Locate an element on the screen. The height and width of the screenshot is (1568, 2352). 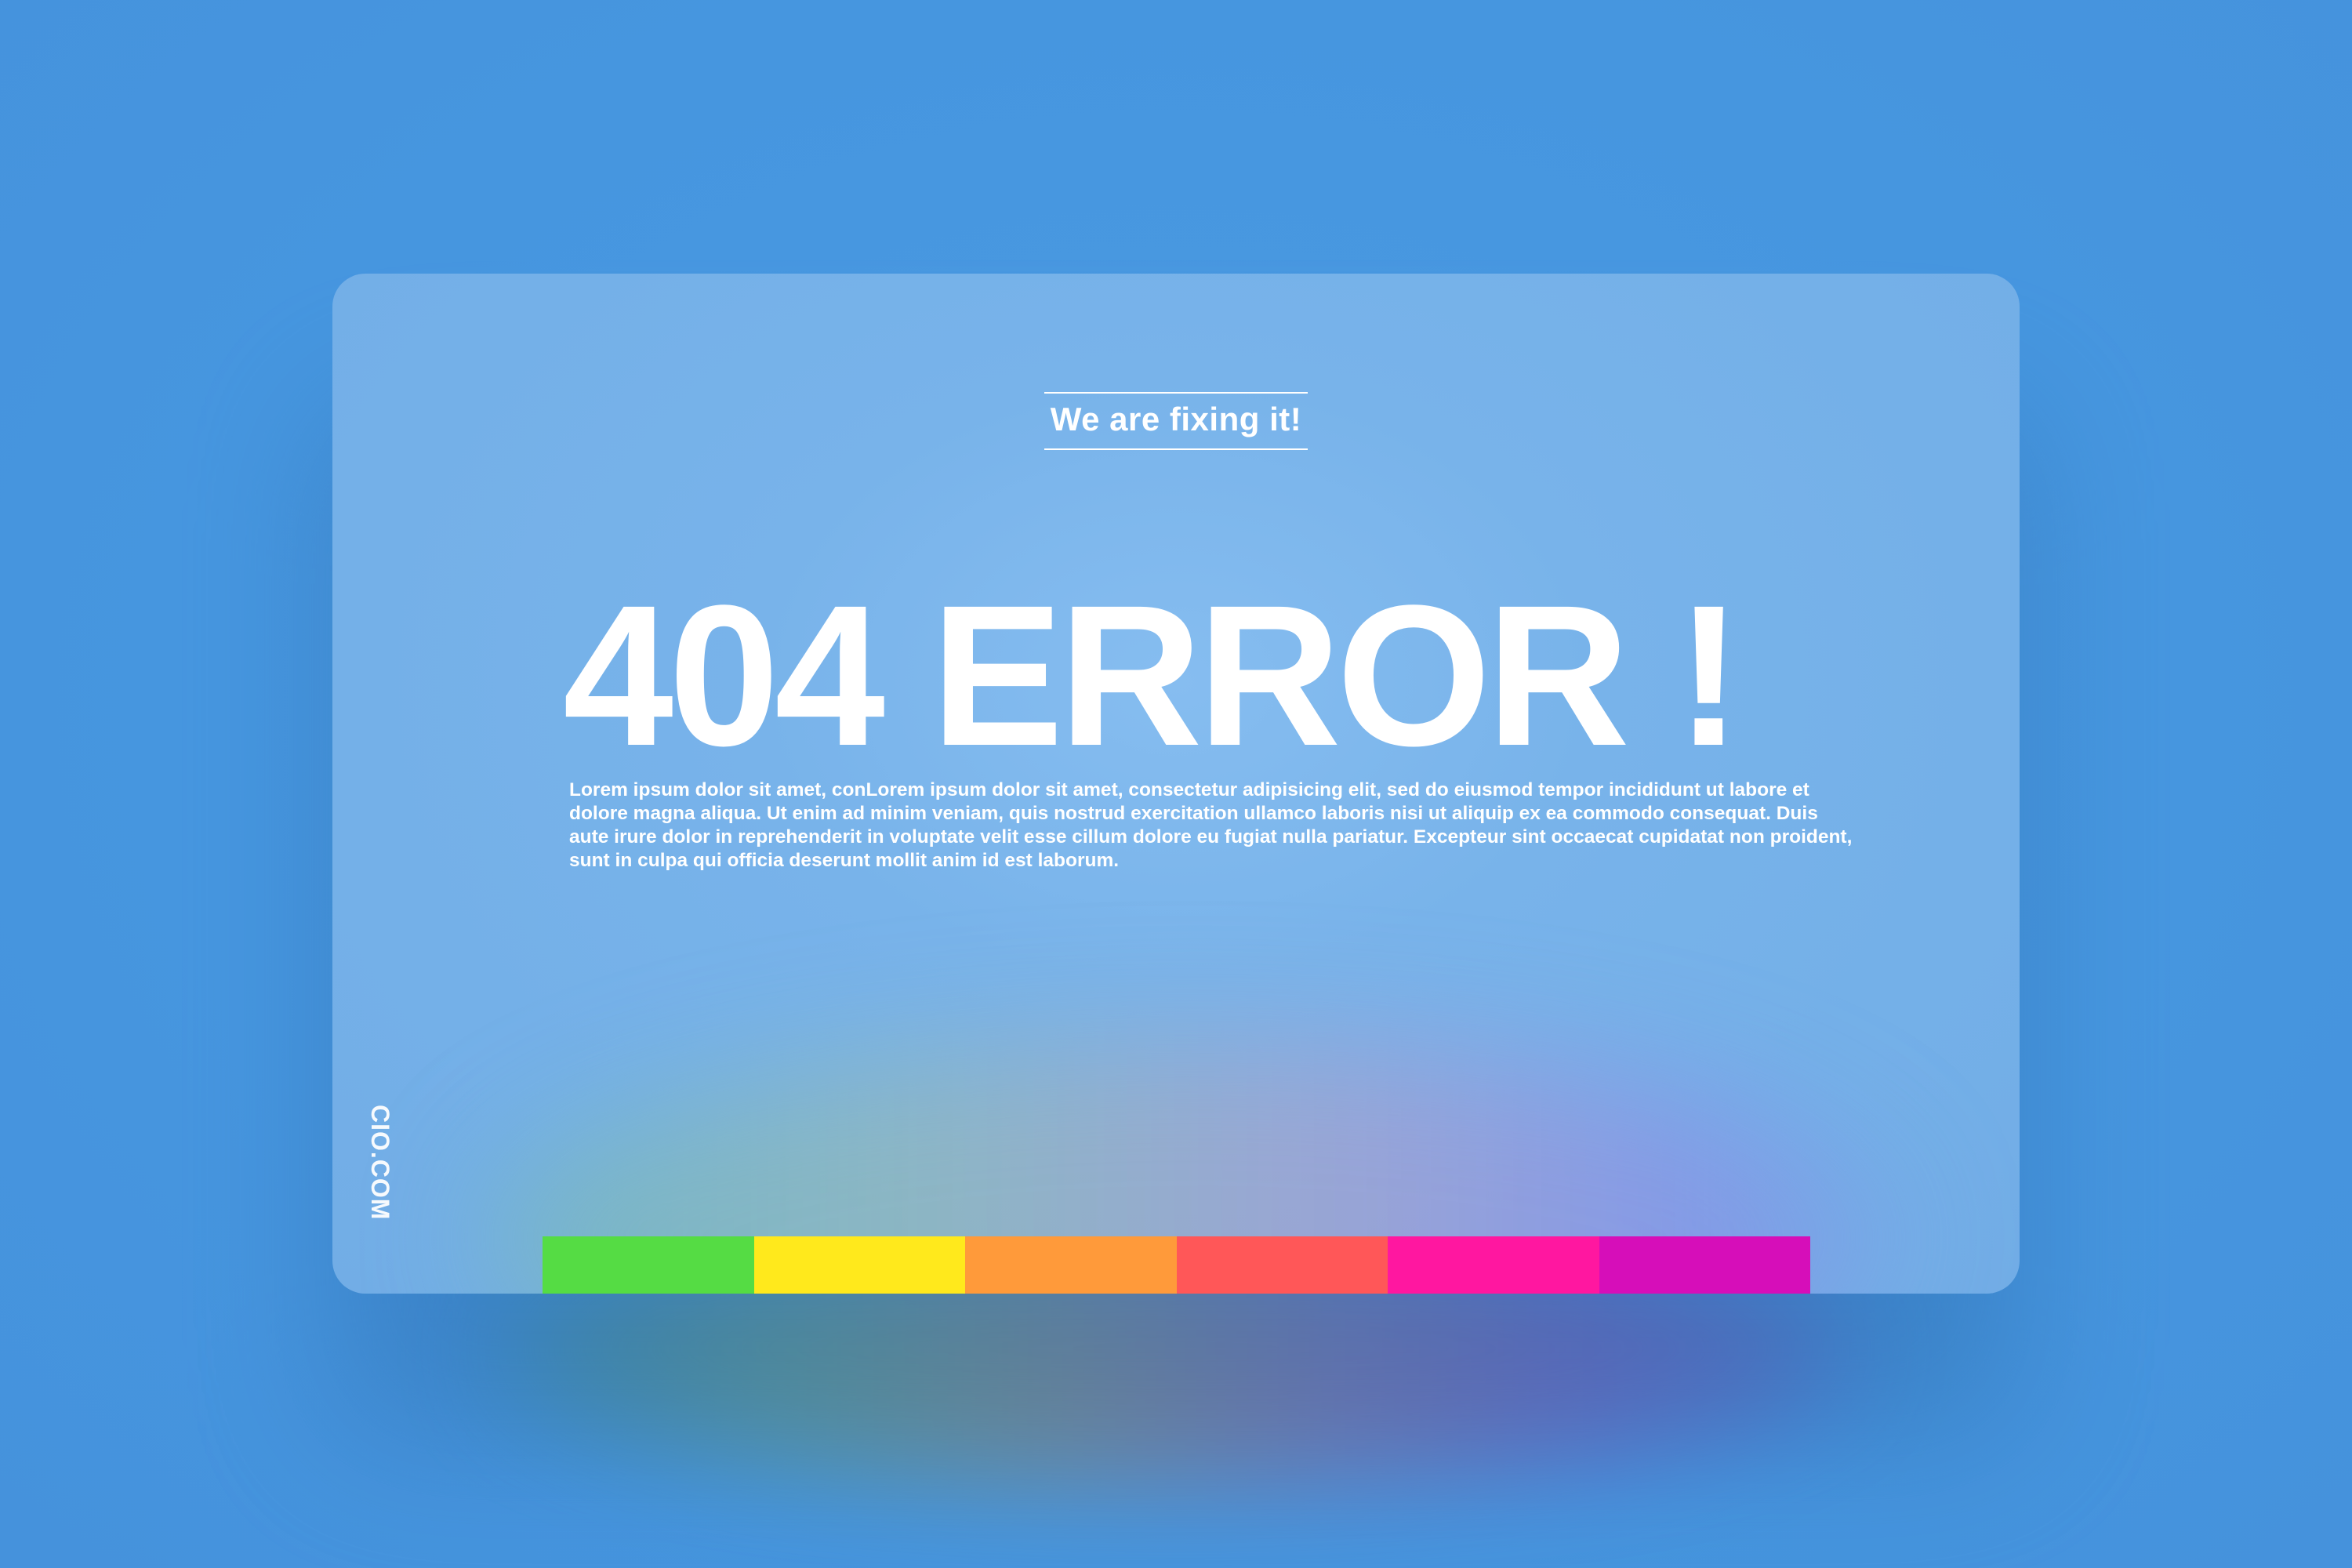
error-headline: 404 ERROR ! is located at coordinates (1152, 676).